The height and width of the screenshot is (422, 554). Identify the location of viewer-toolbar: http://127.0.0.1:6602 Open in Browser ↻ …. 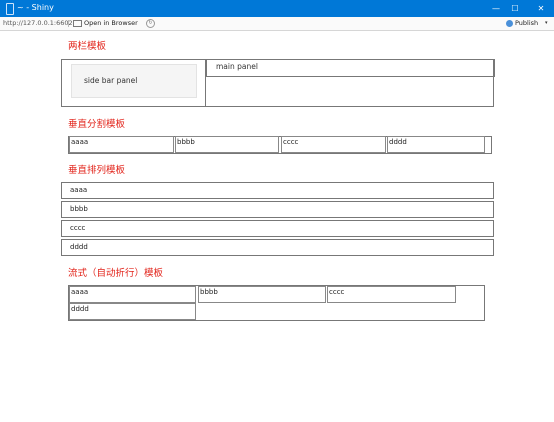
(277, 24).